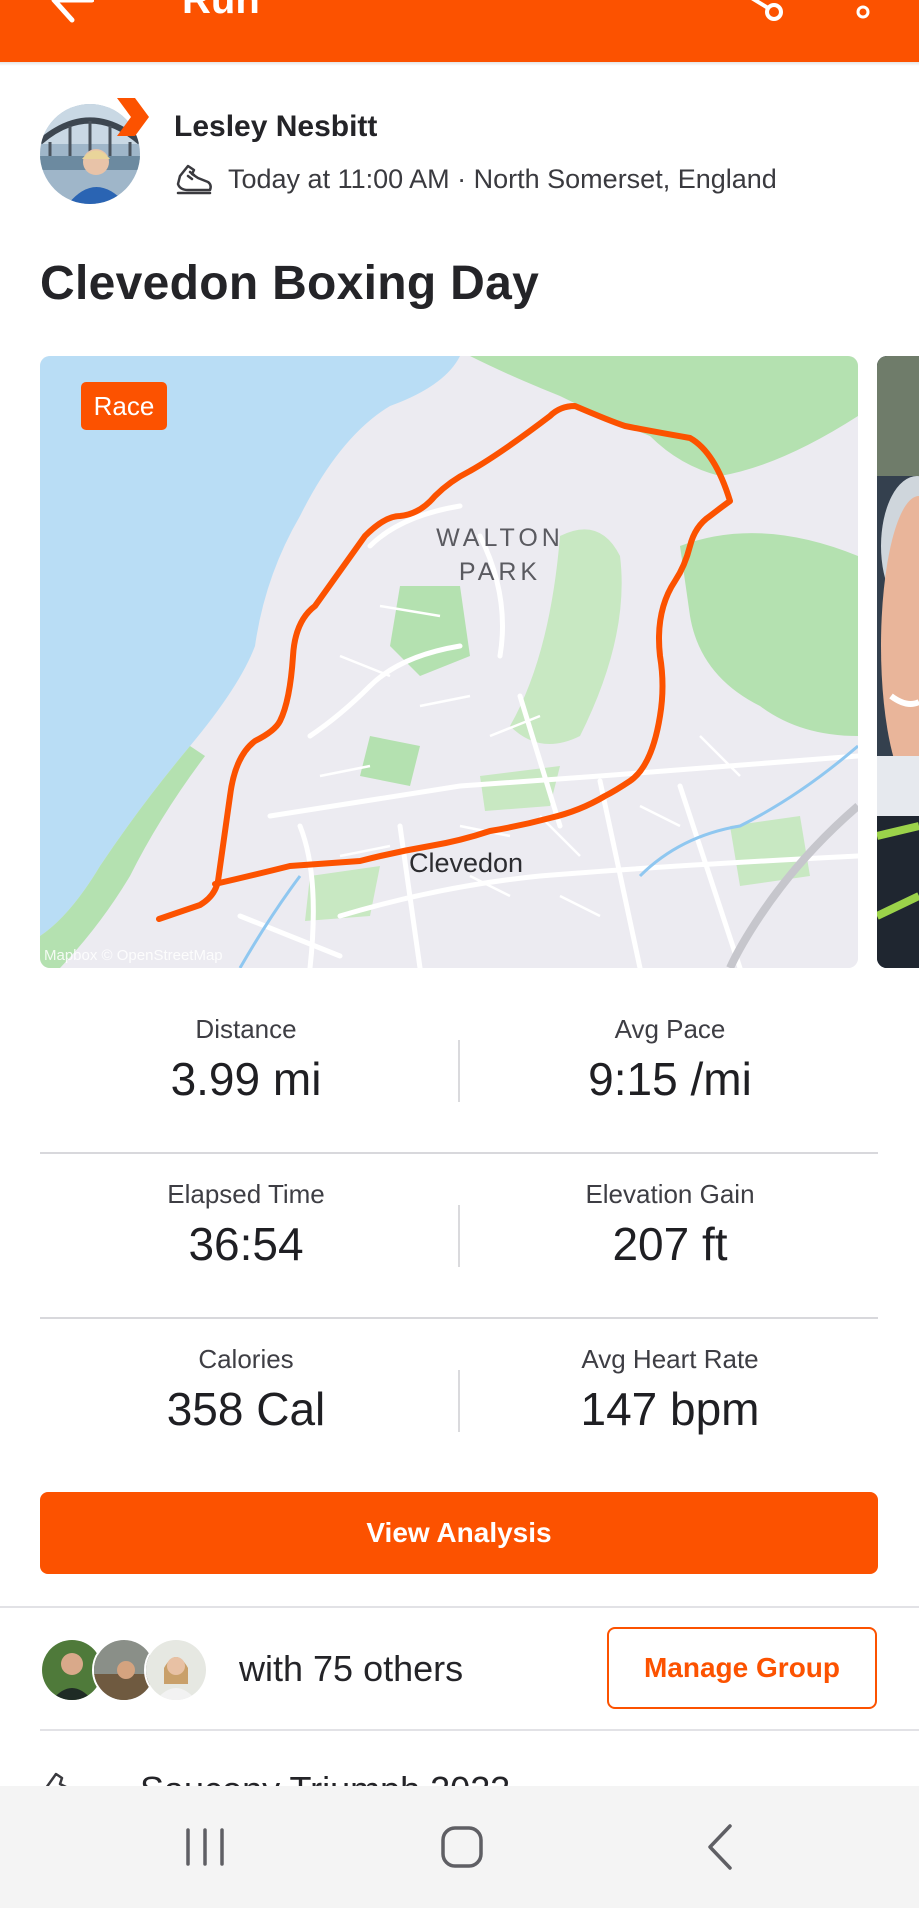 This screenshot has width=919, height=1908. I want to click on stat-value: 36:54, so click(246, 1244).